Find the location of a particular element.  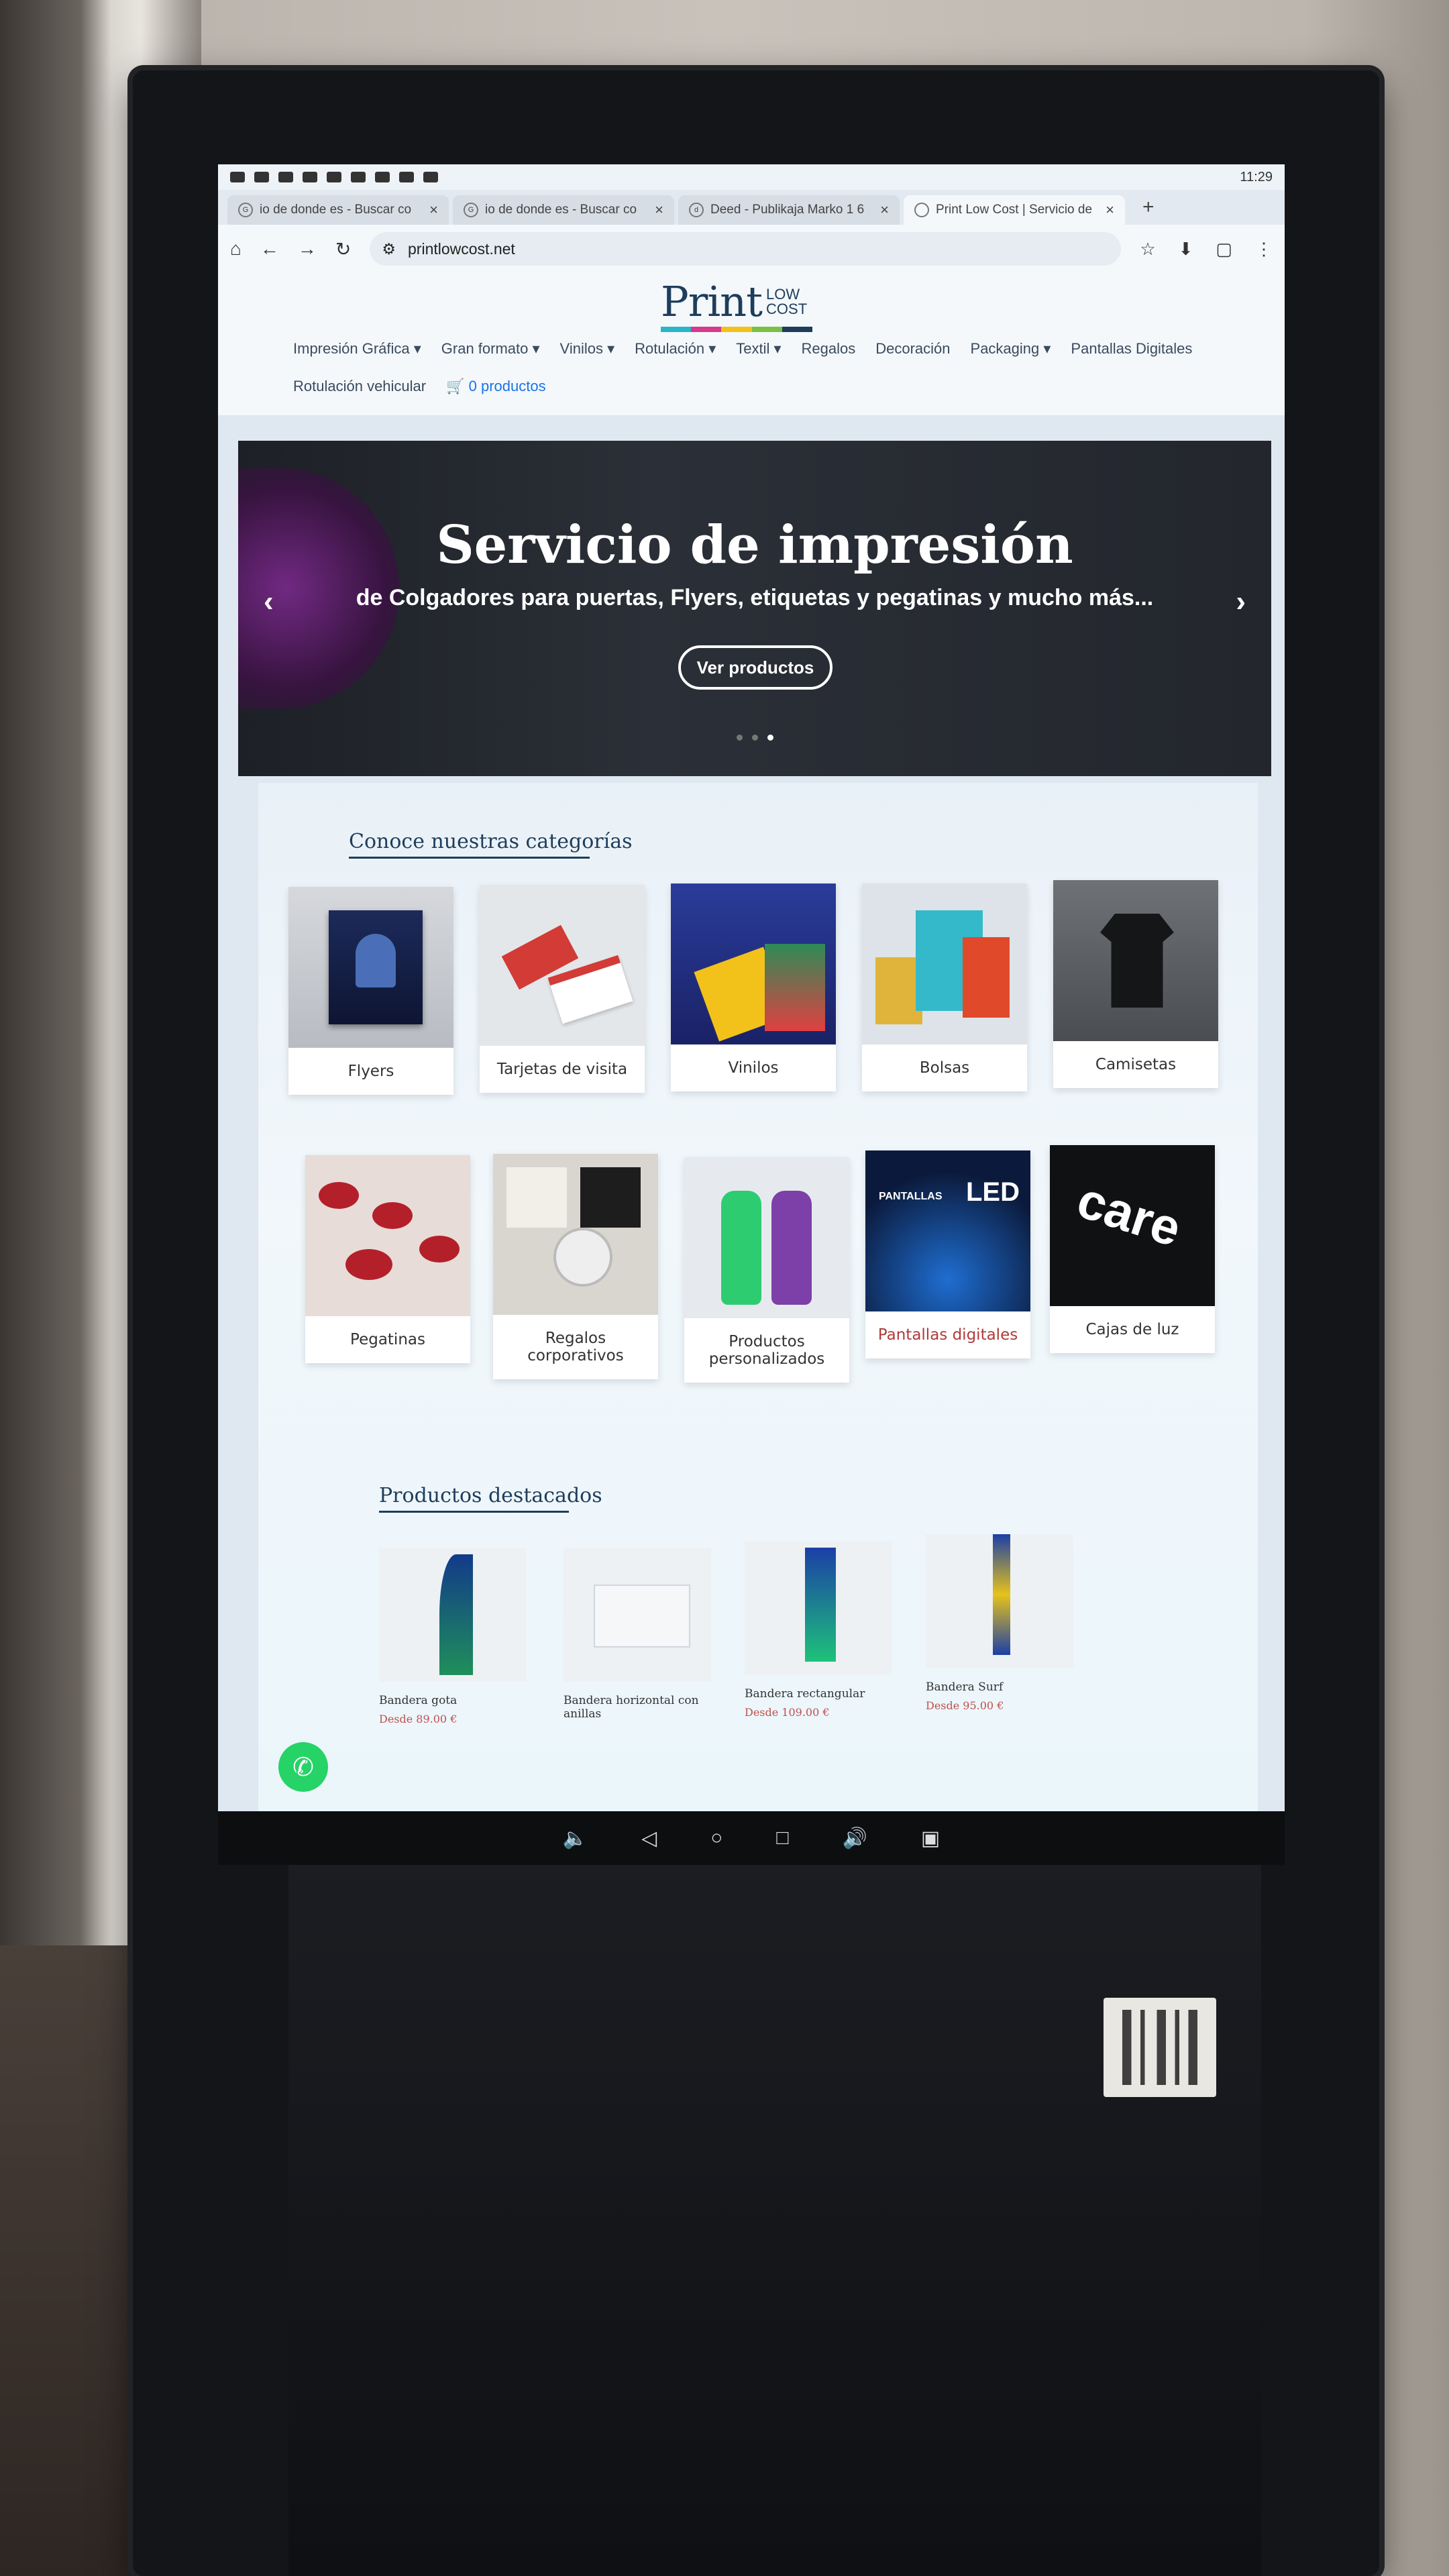

category-label: Flyers is located at coordinates (370, 1071).